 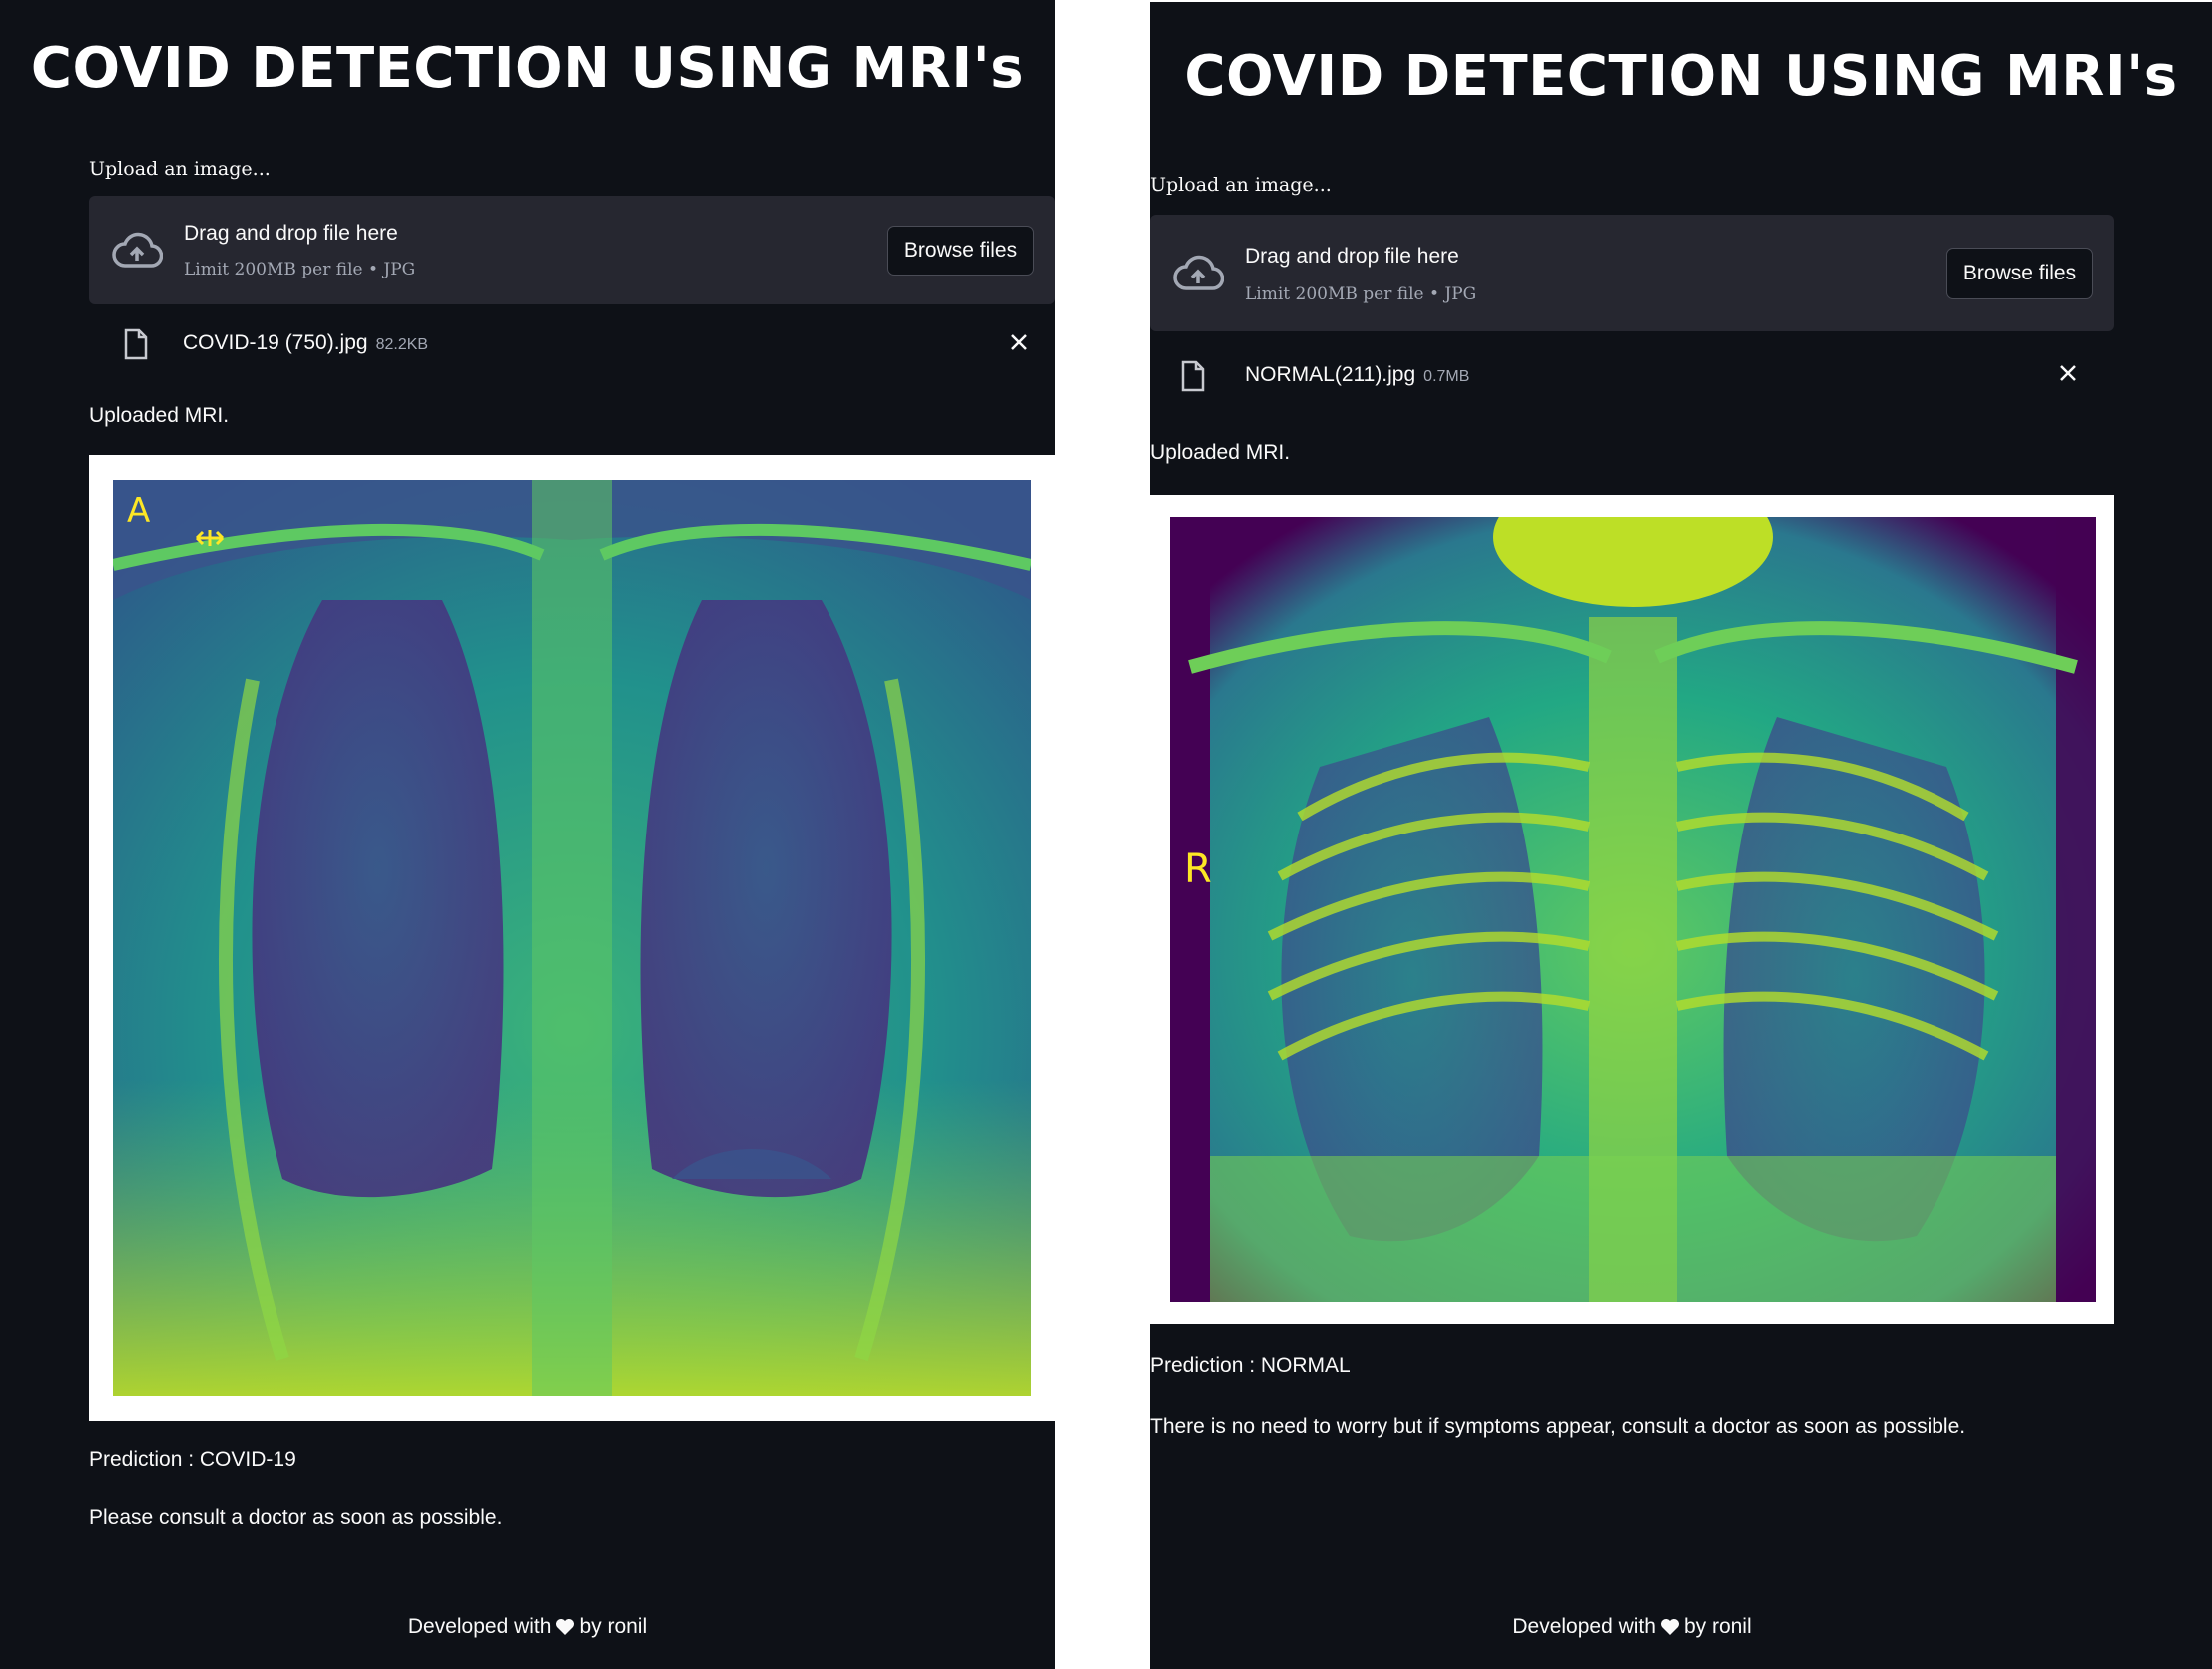 What do you see at coordinates (1446, 376) in the screenshot?
I see `file-size: 0.7MB` at bounding box center [1446, 376].